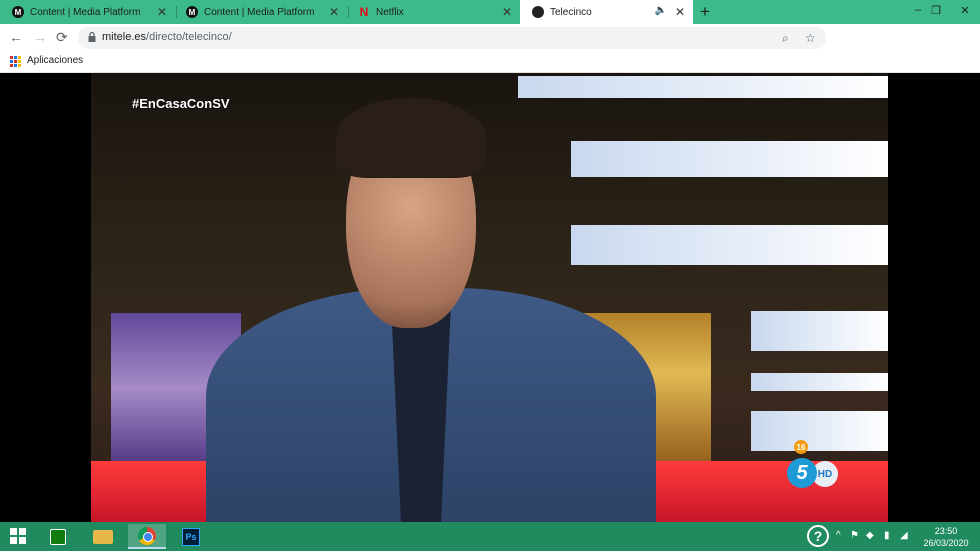 The width and height of the screenshot is (980, 551). What do you see at coordinates (191, 536) in the screenshot?
I see `photoshop-icon: Ps` at bounding box center [191, 536].